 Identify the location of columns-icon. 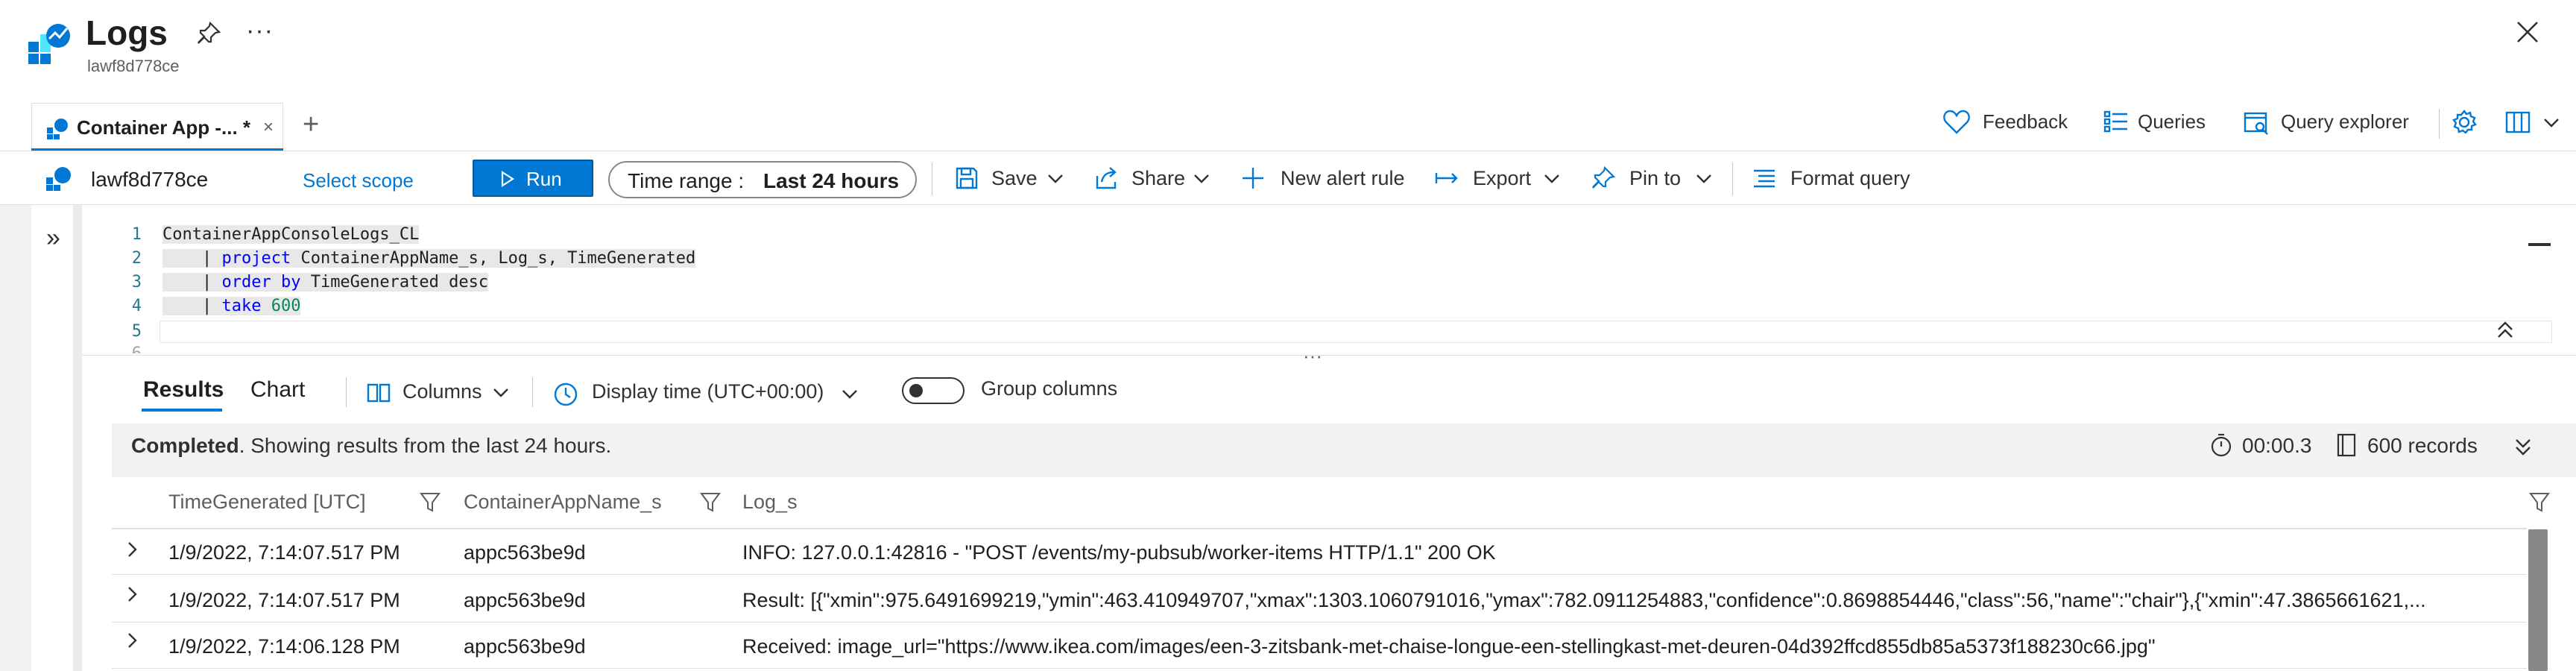
(379, 393).